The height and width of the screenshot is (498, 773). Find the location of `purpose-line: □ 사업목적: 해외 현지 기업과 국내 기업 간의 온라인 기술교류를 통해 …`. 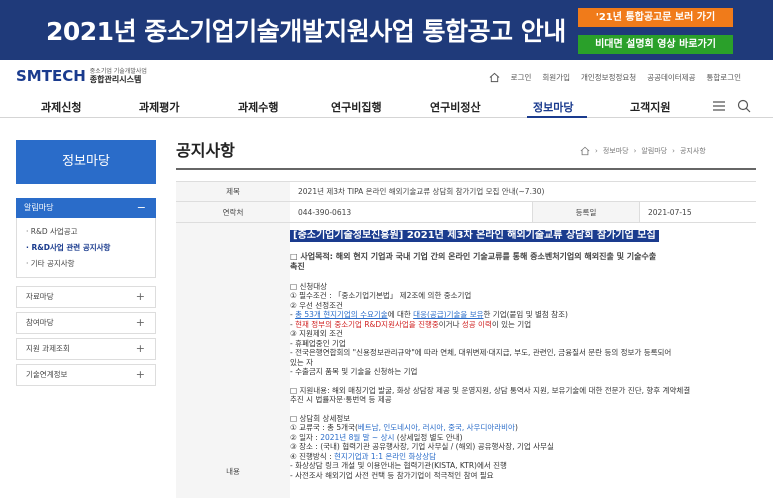

purpose-line: □ 사업목적: 해외 현지 기업과 국내 기업 간의 온라인 기술교류를 통해 … is located at coordinates (473, 256).